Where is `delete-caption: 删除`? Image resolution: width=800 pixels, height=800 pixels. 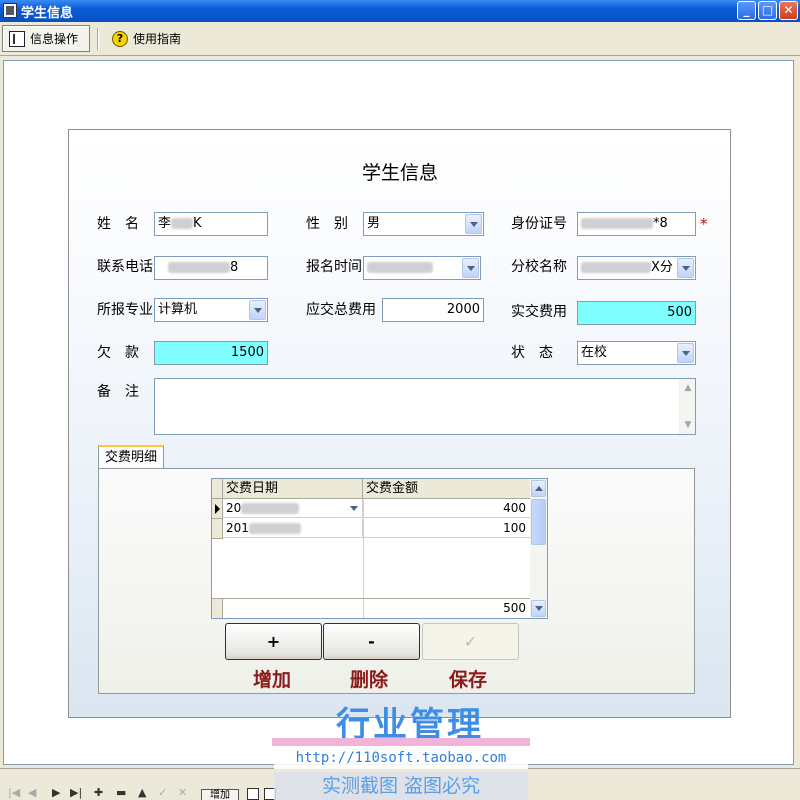 delete-caption: 删除 is located at coordinates (369, 680).